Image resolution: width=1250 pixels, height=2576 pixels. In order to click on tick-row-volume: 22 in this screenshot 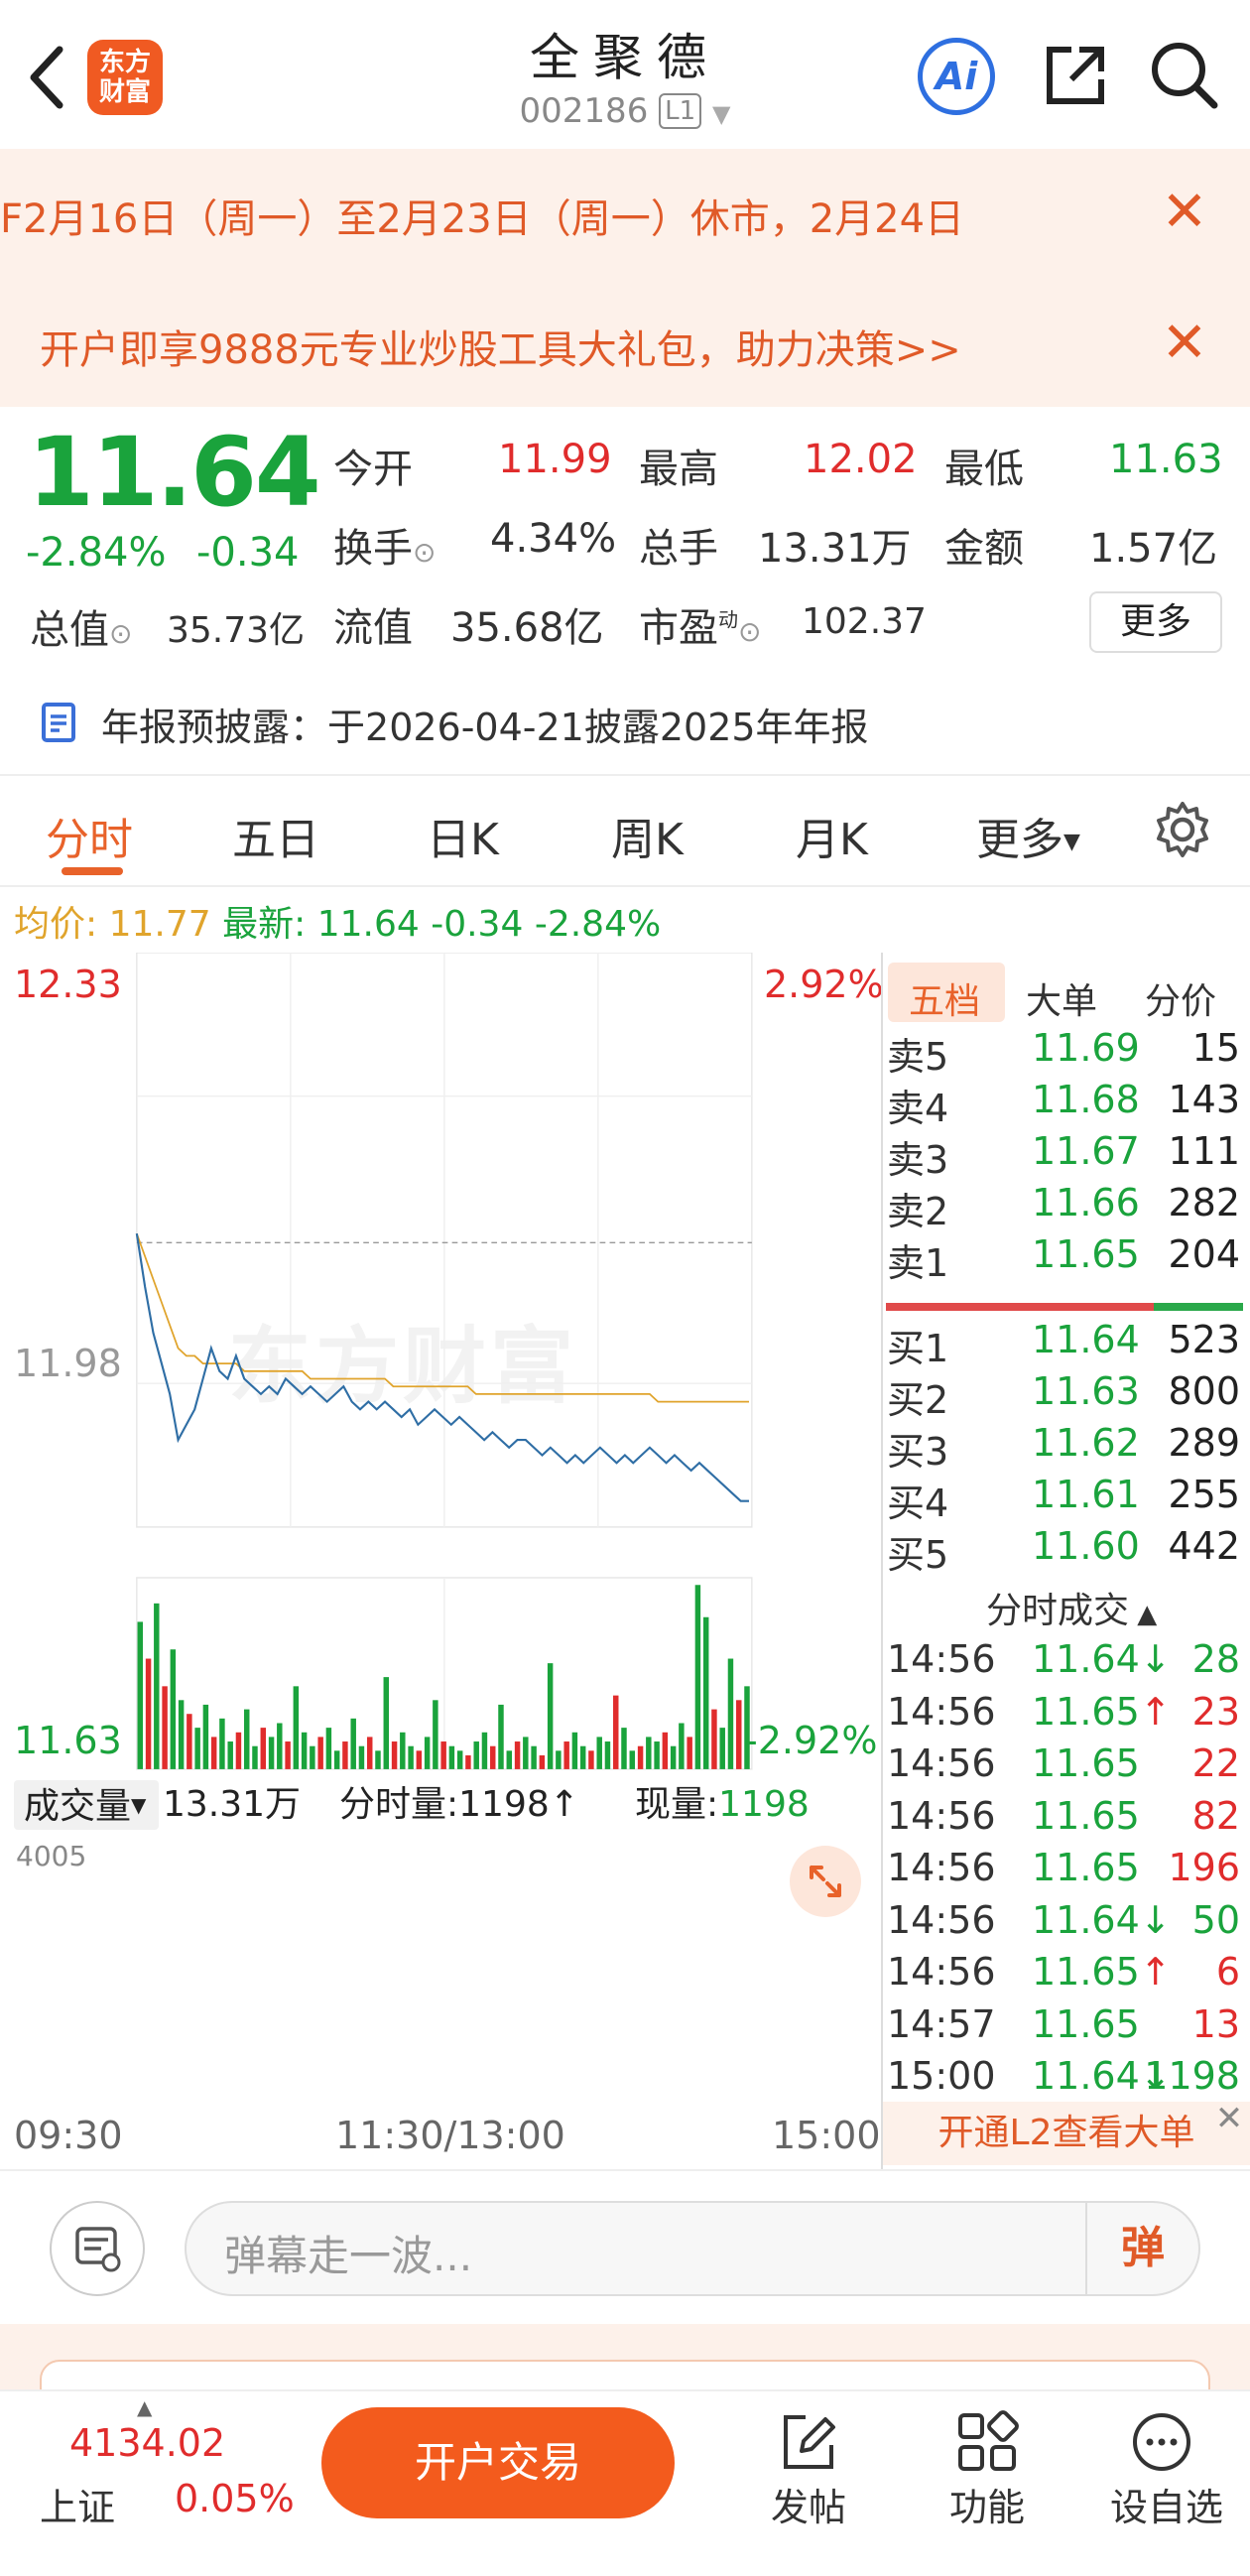, I will do `click(1215, 1763)`.